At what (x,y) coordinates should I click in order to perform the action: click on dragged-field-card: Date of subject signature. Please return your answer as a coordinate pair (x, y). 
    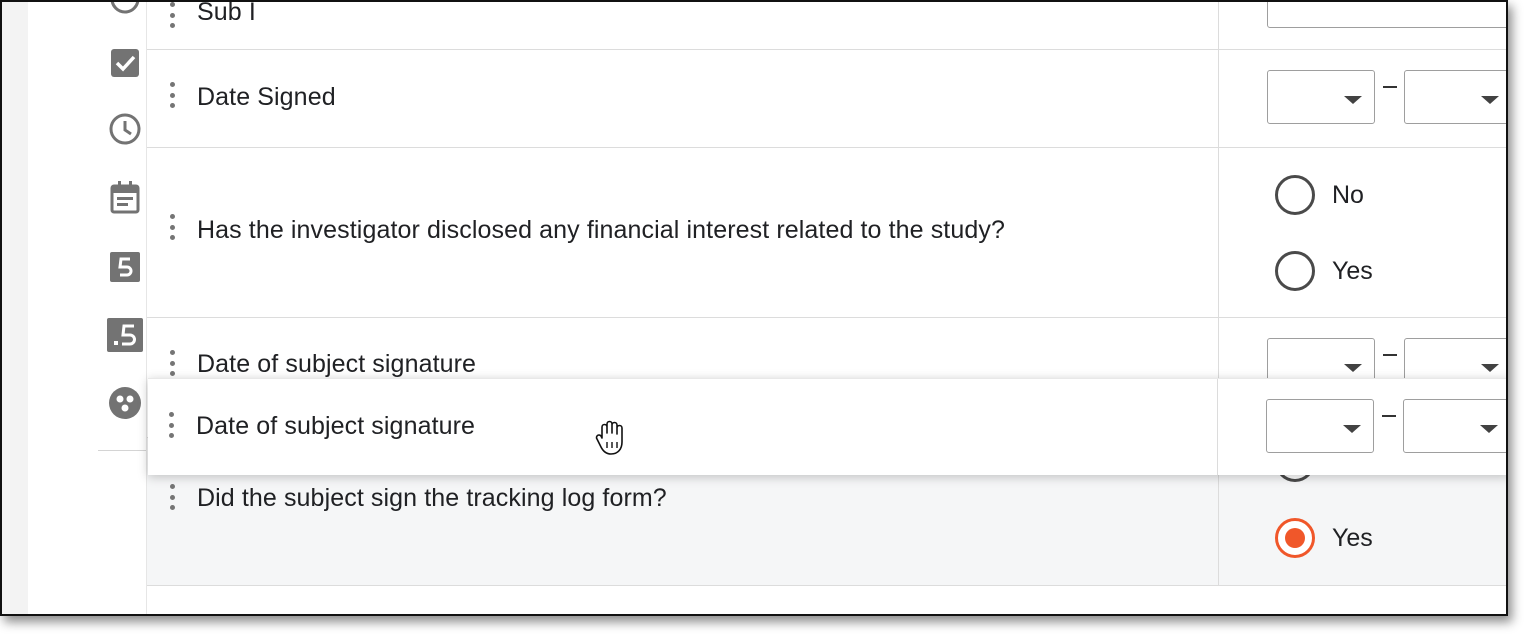
    Looking at the image, I should click on (827, 426).